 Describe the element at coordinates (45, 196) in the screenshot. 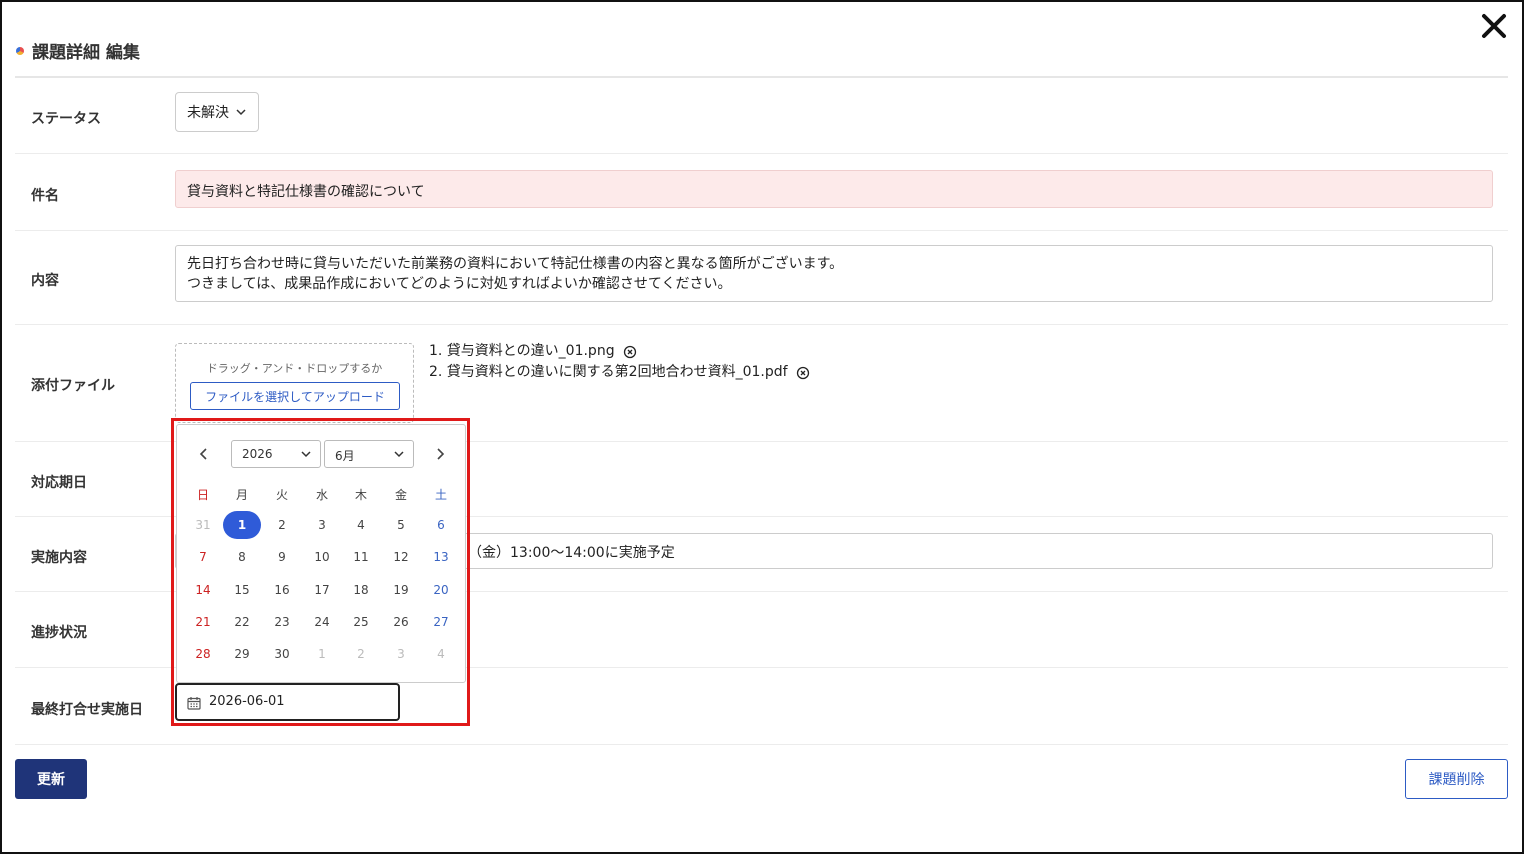

I see `subject-label: 件名` at that location.